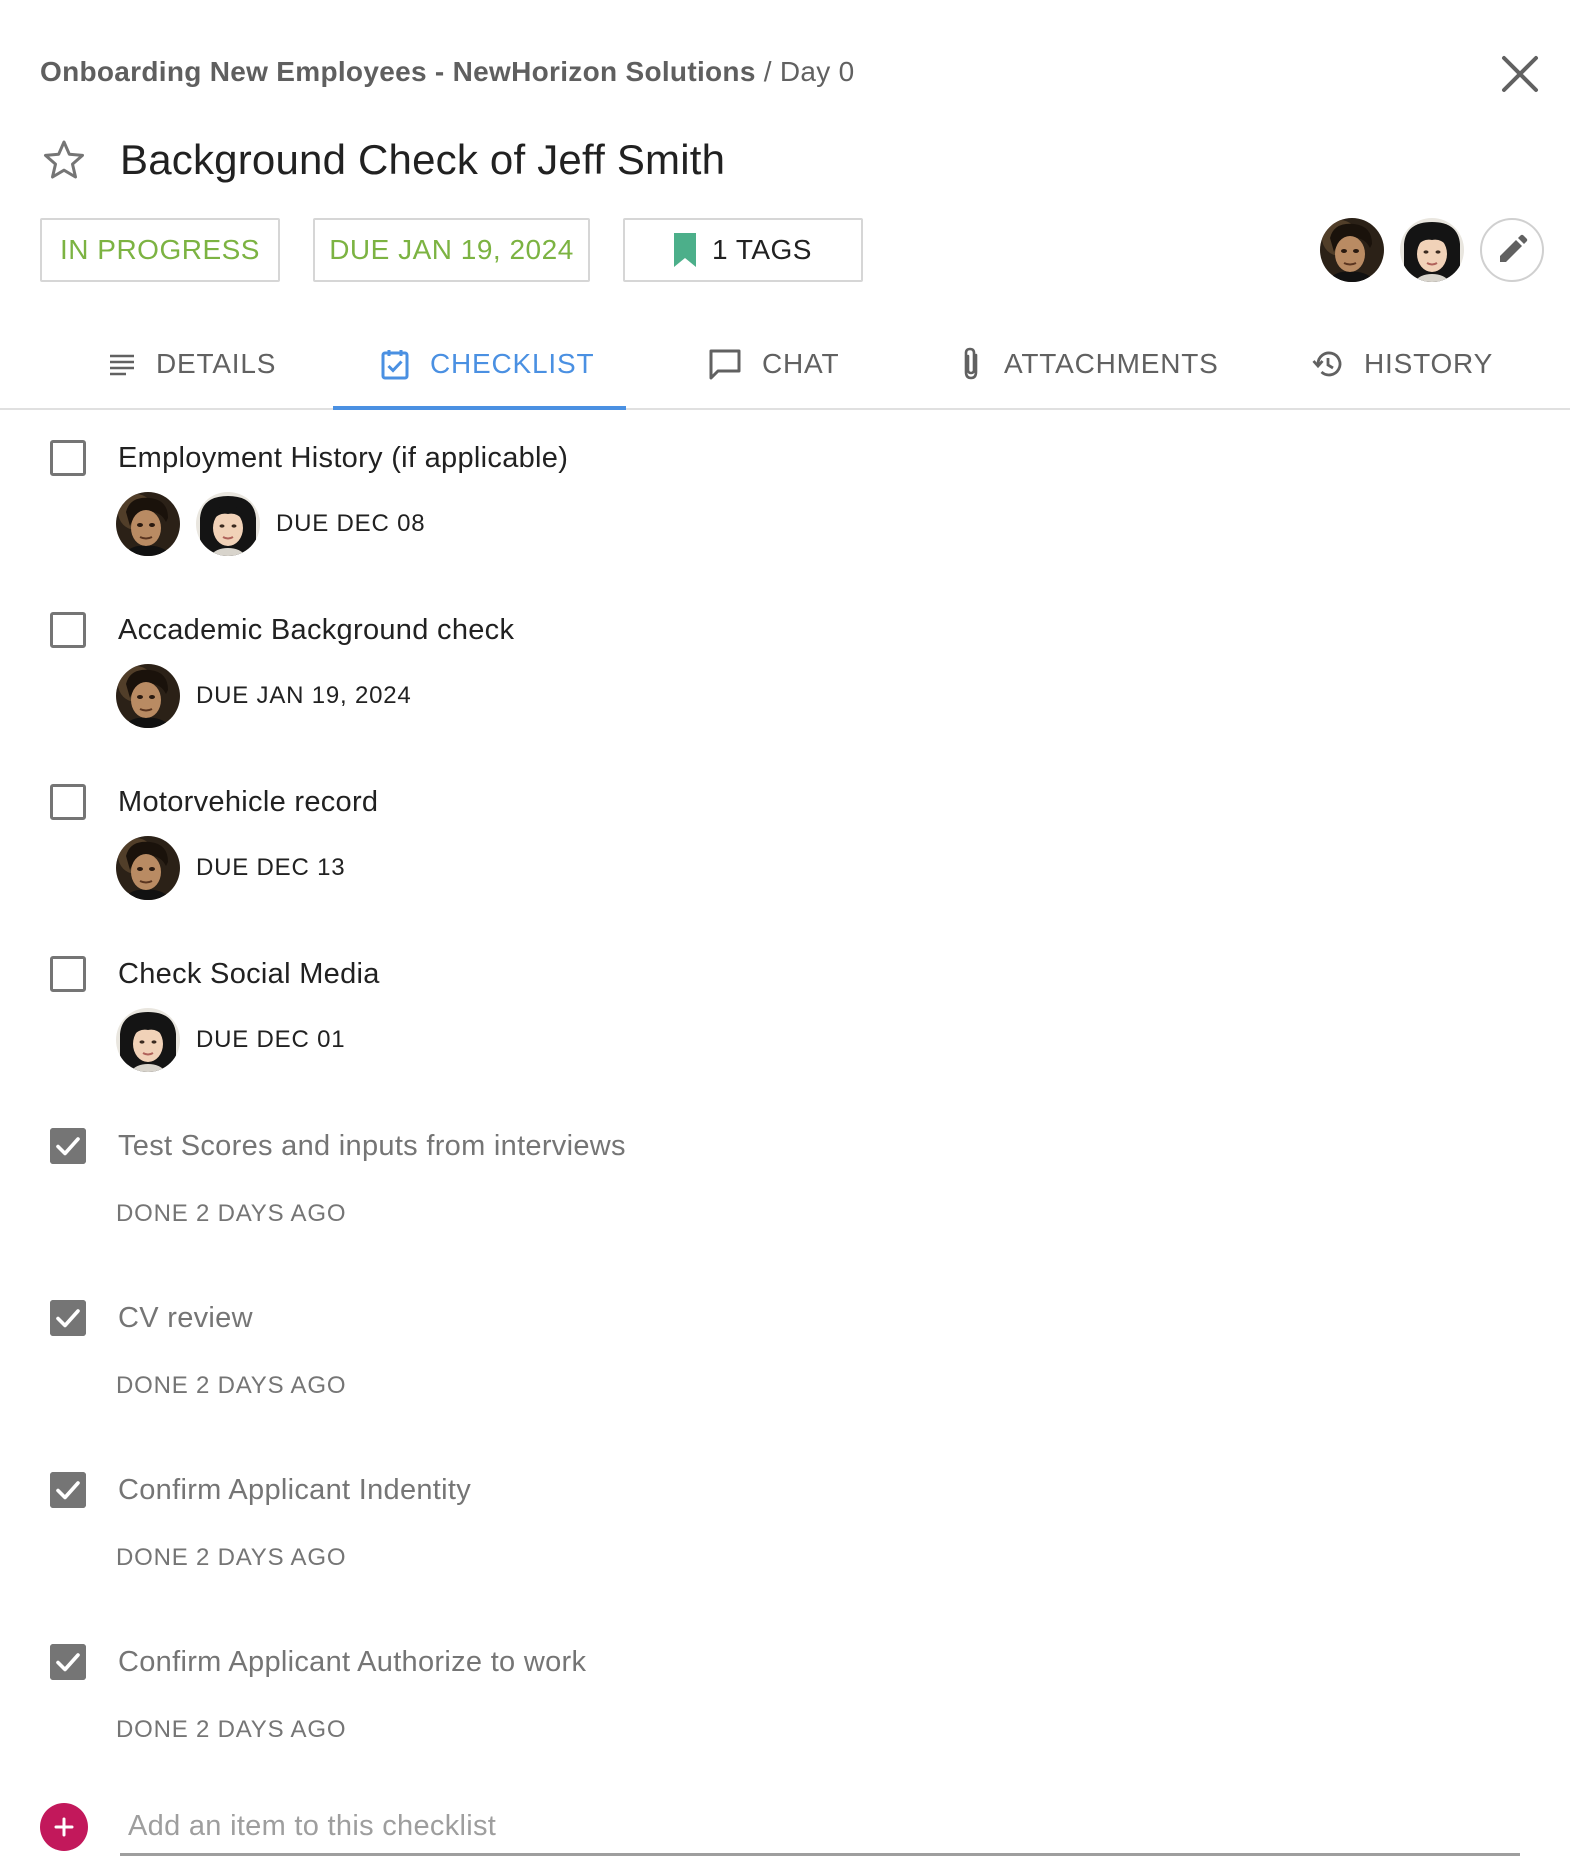 The width and height of the screenshot is (1570, 1862). Describe the element at coordinates (1111, 363) in the screenshot. I see `tab-attachments-label: ATTACHMENTS` at that location.